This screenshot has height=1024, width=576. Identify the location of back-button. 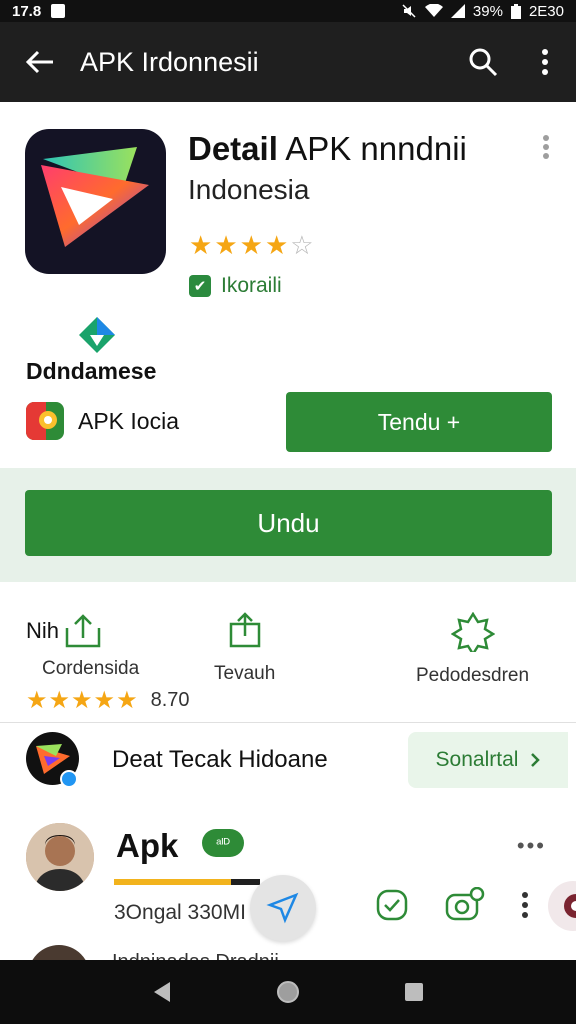
(40, 62).